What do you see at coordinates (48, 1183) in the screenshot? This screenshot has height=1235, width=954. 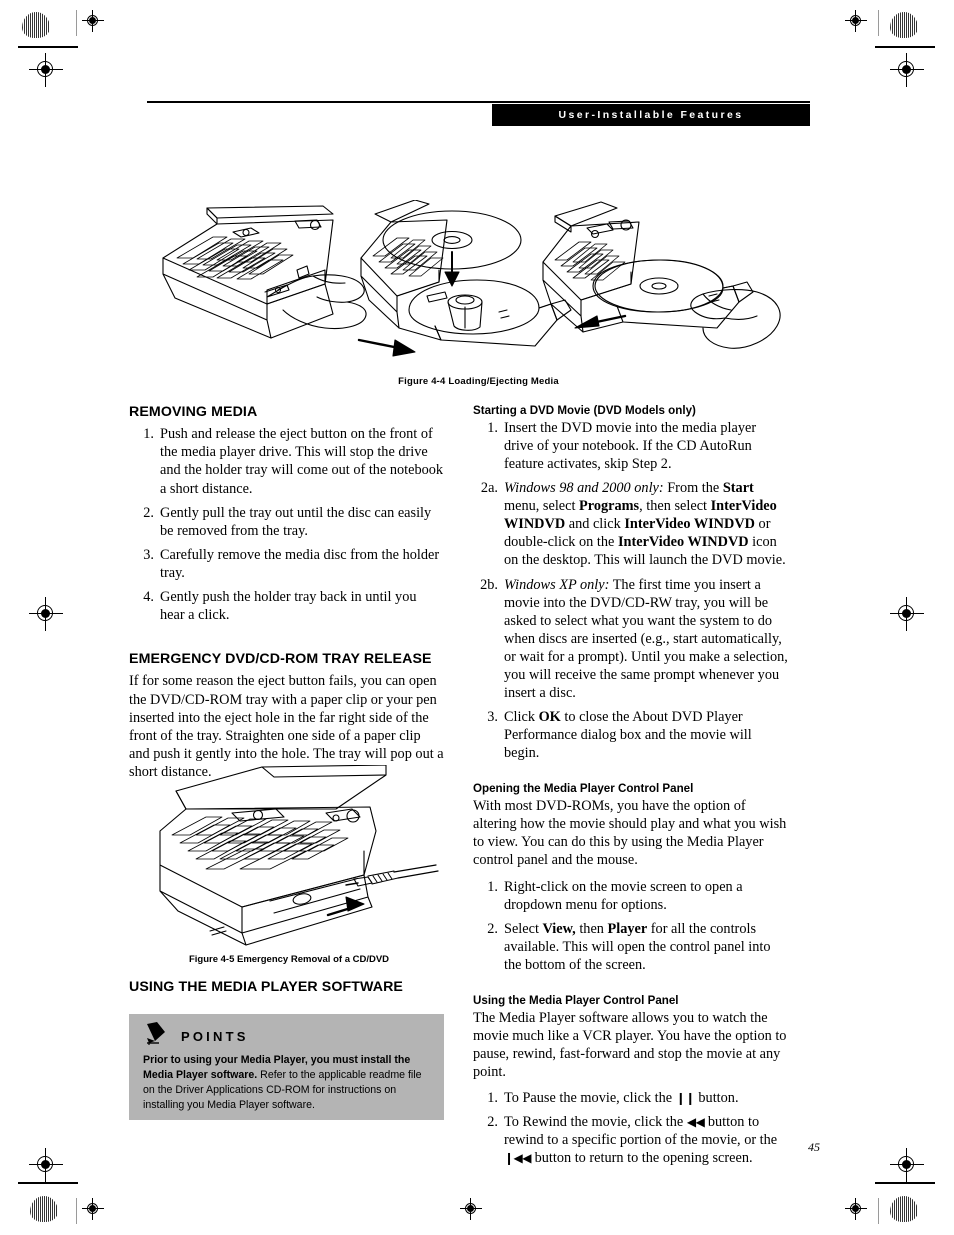 I see `trim-line-bottom-left` at bounding box center [48, 1183].